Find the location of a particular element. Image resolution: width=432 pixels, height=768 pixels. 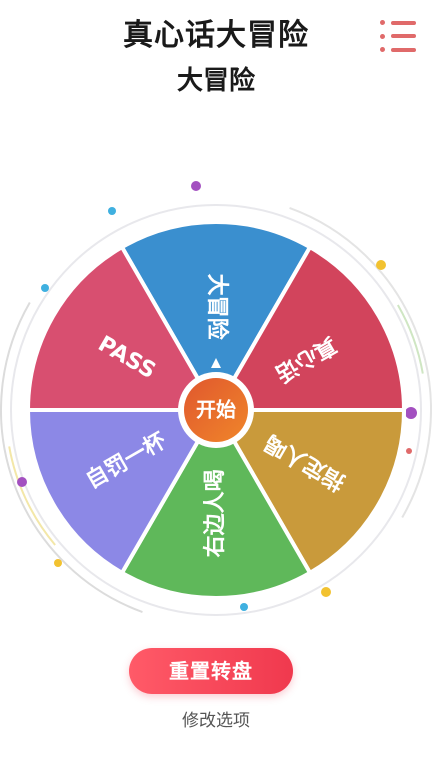

start-button: 开始 is located at coordinates (216, 410).